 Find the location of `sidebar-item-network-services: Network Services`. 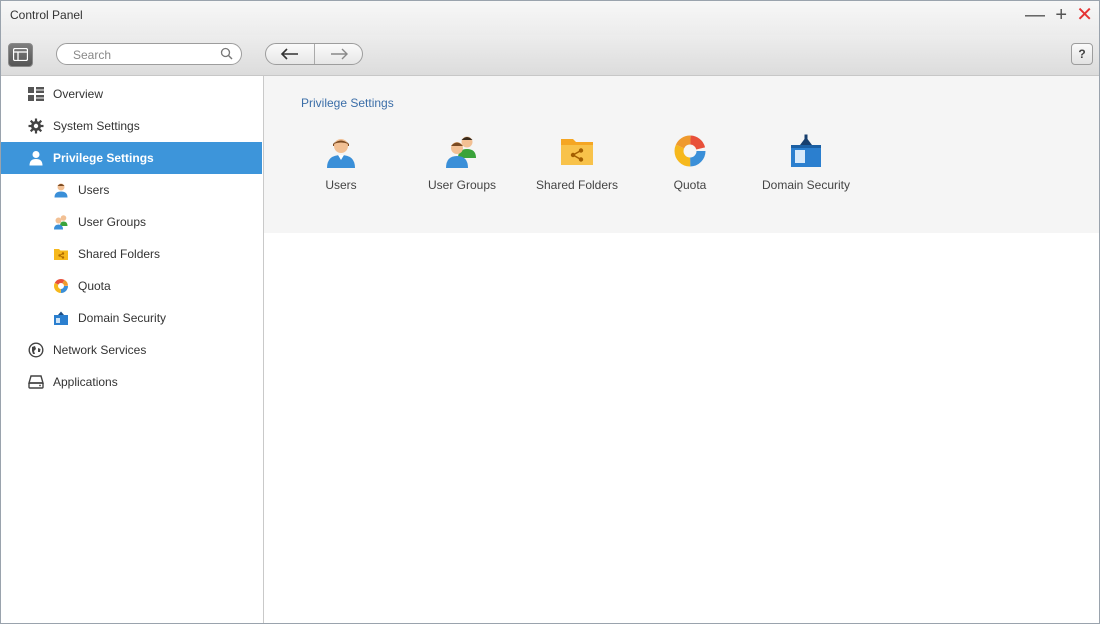

sidebar-item-network-services: Network Services is located at coordinates (131, 350).